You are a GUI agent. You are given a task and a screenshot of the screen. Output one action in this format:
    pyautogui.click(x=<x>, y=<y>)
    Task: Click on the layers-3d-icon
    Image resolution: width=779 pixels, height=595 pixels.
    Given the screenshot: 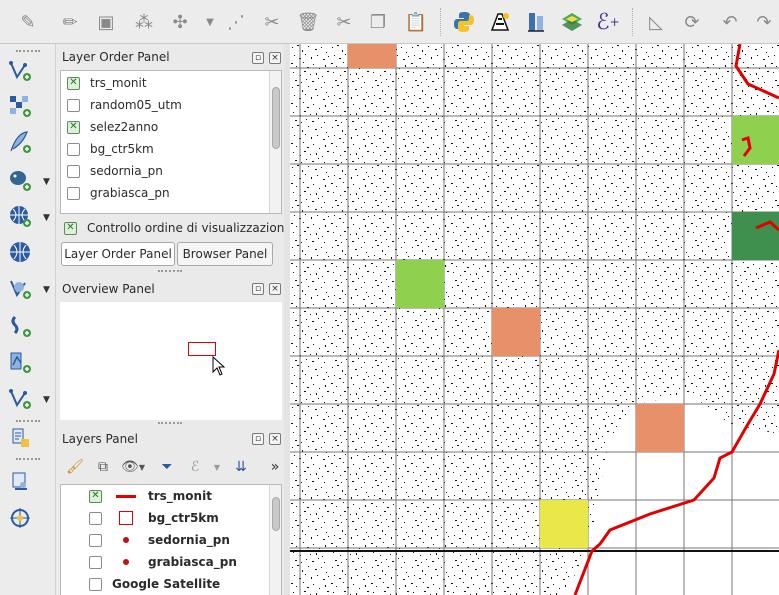 What is the action you would take?
    pyautogui.click(x=572, y=22)
    